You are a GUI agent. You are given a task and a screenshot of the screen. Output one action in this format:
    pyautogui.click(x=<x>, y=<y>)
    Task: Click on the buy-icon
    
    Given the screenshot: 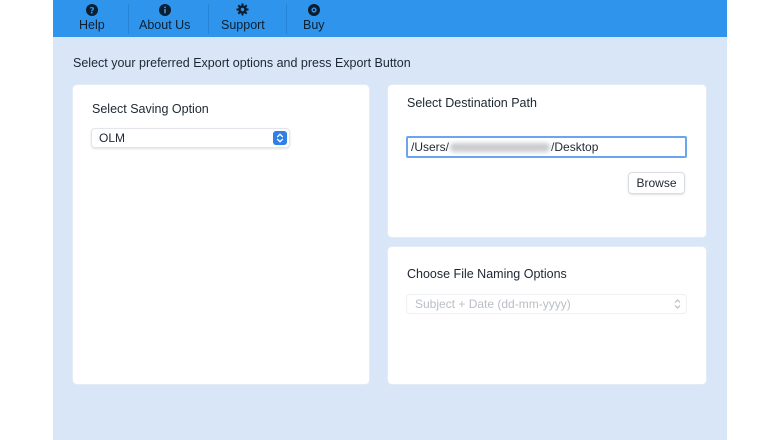 What is the action you would take?
    pyautogui.click(x=313, y=9)
    